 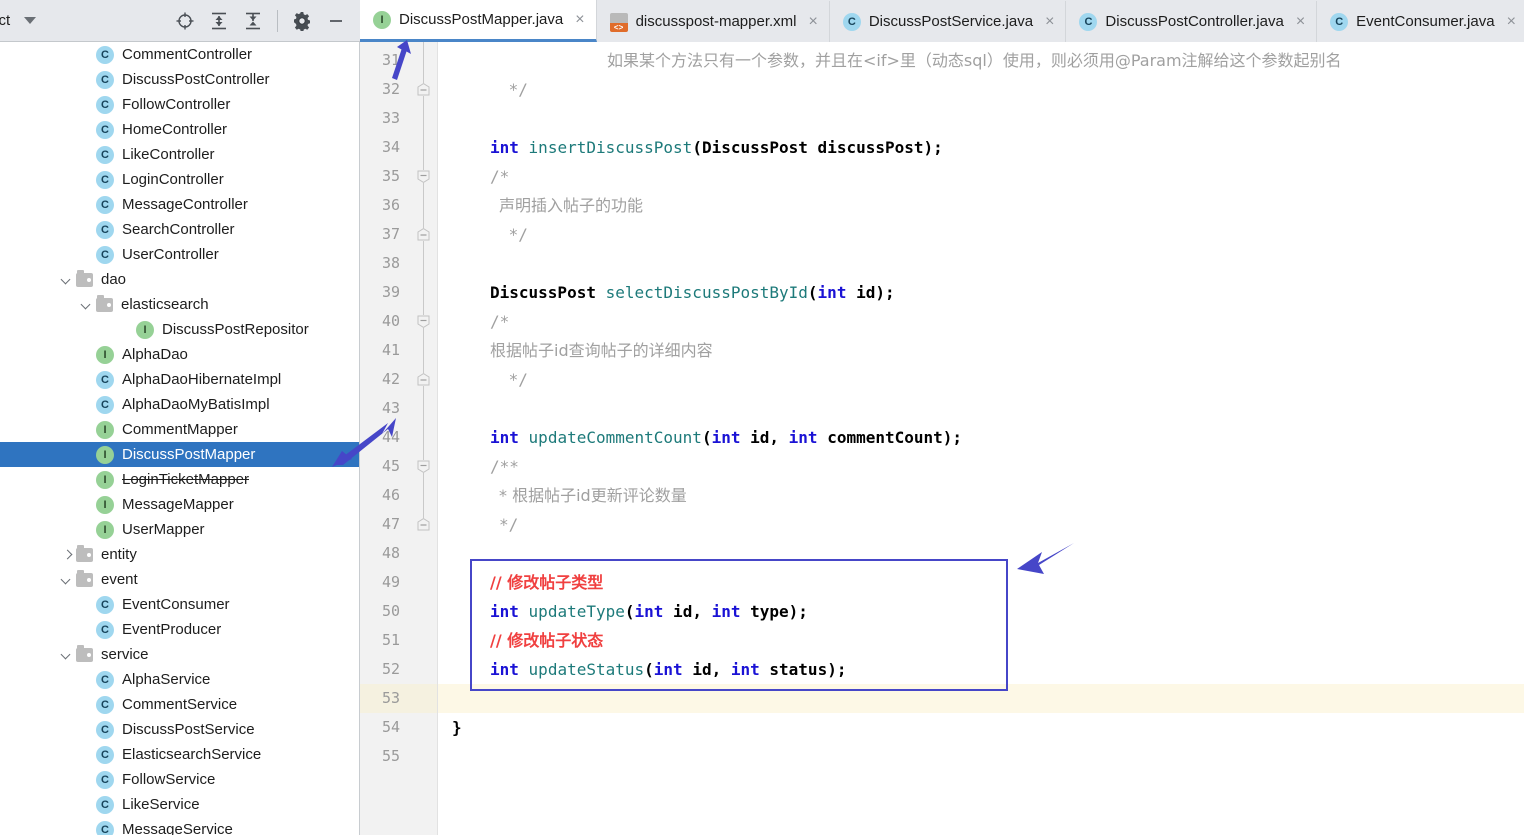 I want to click on editor-tab-1: discusspost-mapper.xml ×, so click(x=713, y=21).